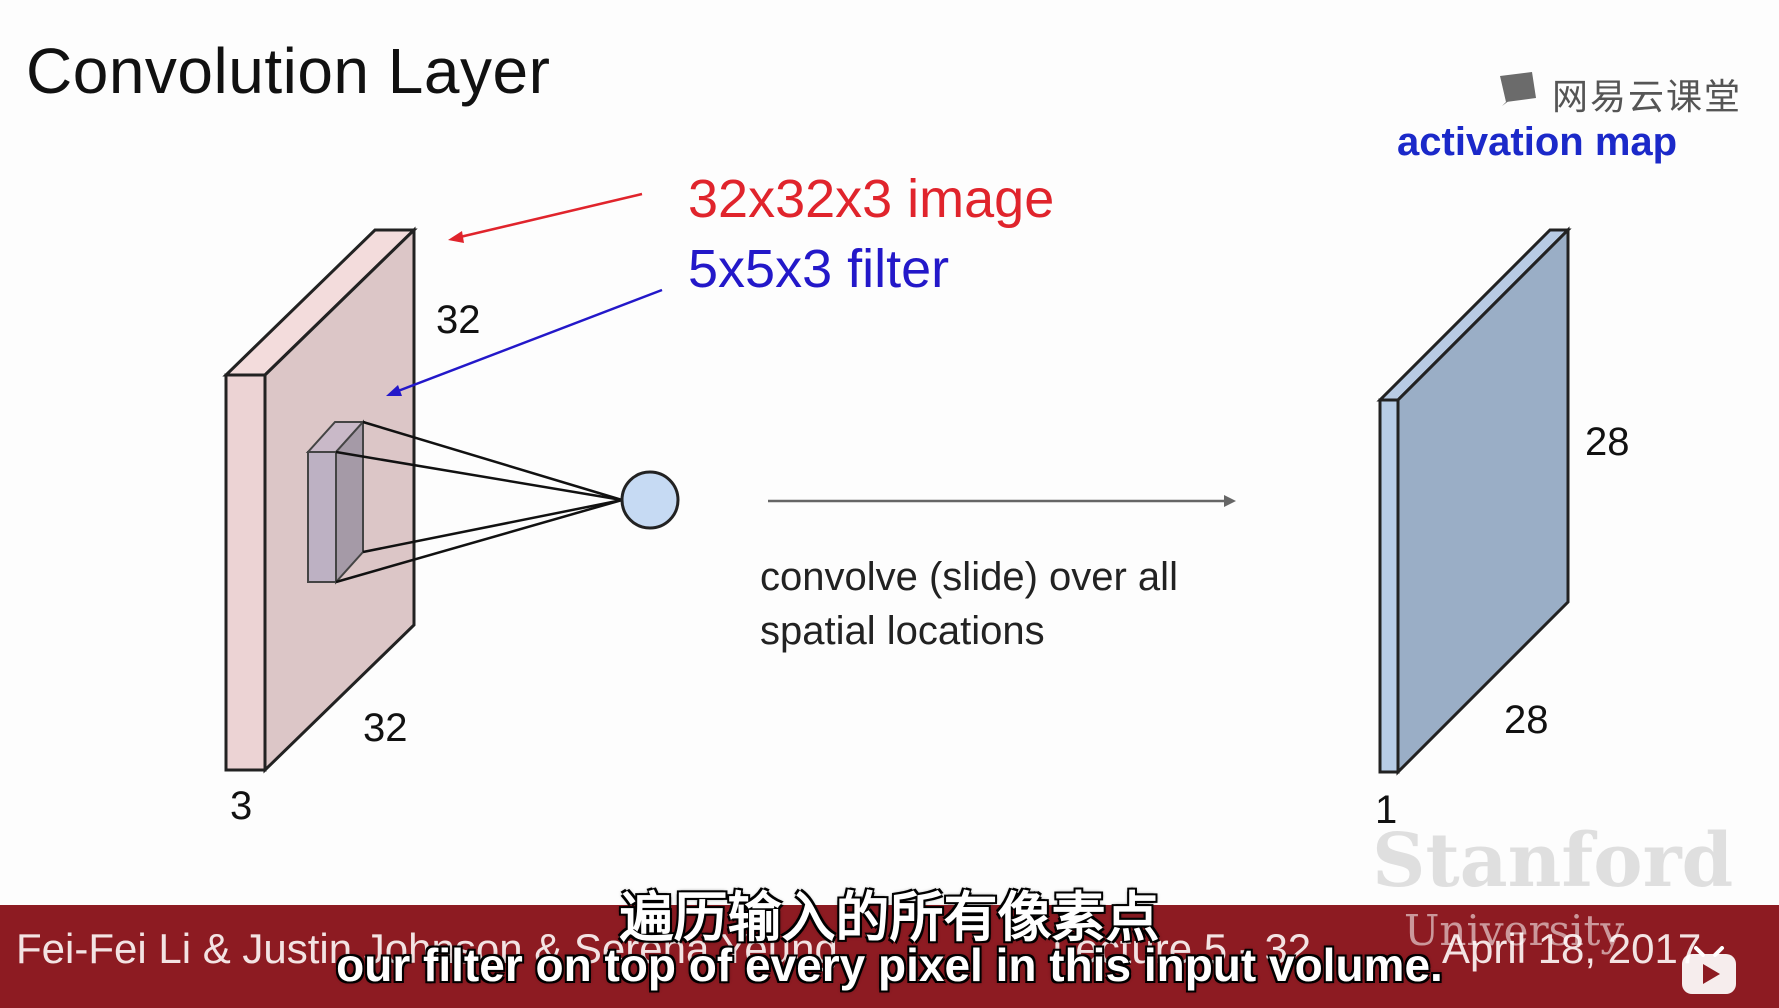 The width and height of the screenshot is (1779, 1008). I want to click on input-height-label: 32, so click(458, 320).